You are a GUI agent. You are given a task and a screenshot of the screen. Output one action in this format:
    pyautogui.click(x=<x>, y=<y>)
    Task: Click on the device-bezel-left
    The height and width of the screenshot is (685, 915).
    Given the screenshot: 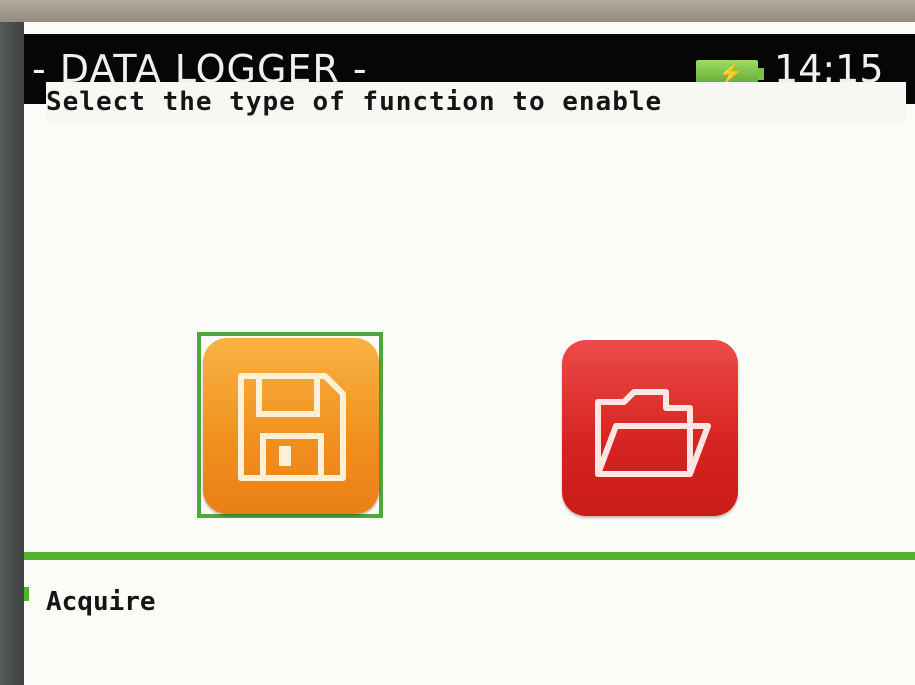 What is the action you would take?
    pyautogui.click(x=12, y=353)
    